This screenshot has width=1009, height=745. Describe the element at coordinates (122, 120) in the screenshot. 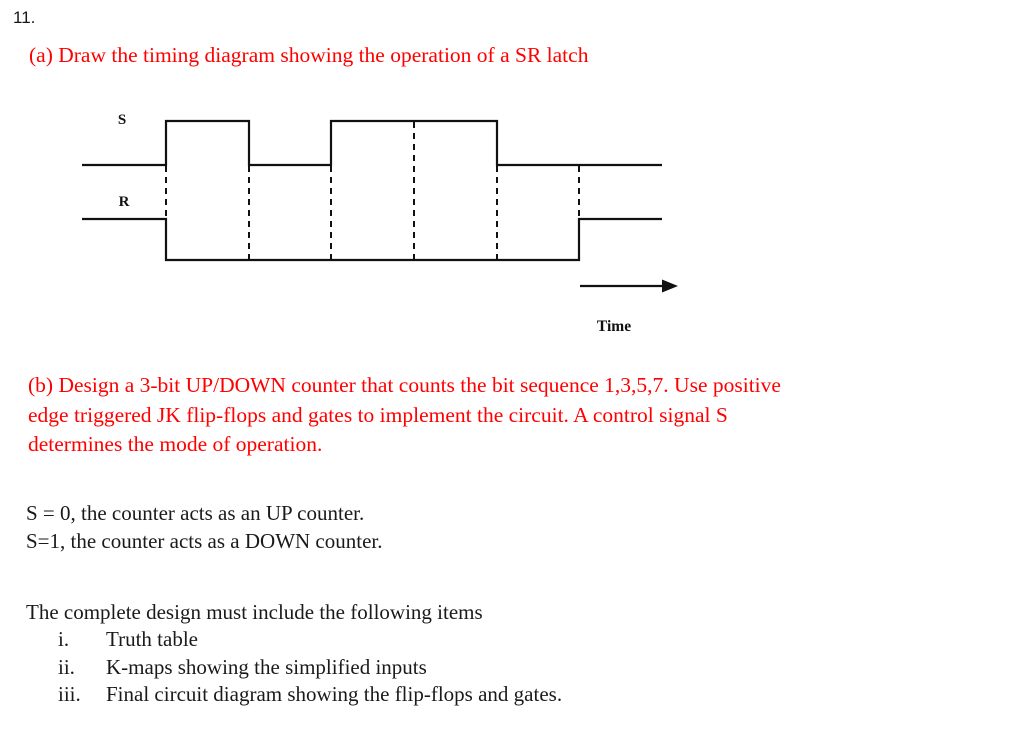

I see `signal-s-label: S` at that location.